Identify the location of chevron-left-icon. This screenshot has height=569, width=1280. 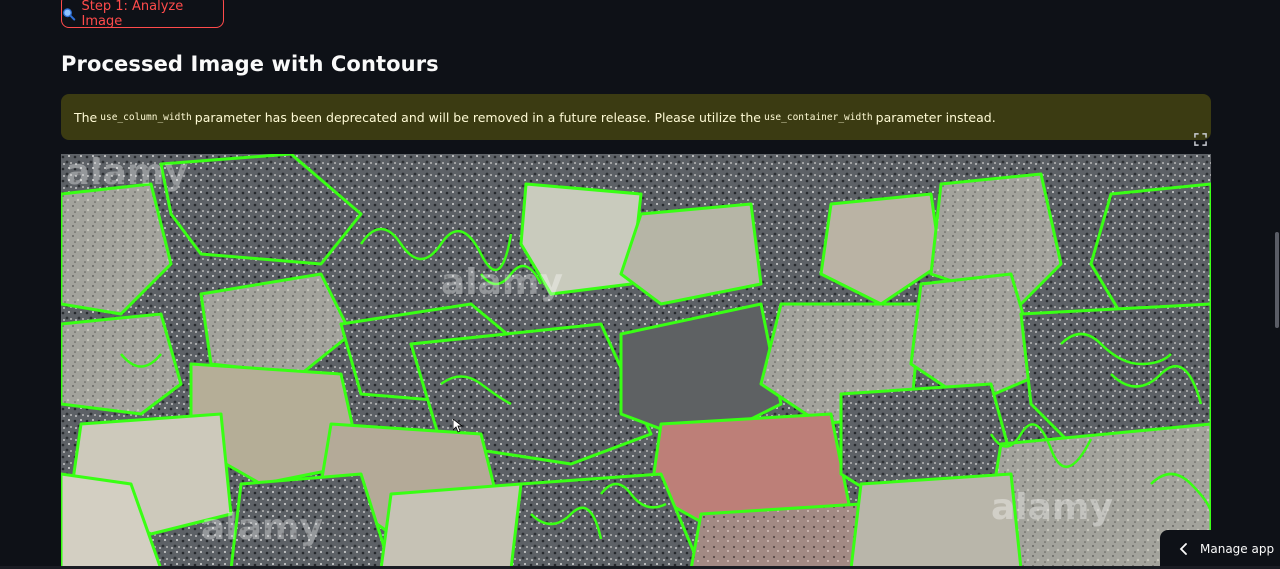
(1183, 549).